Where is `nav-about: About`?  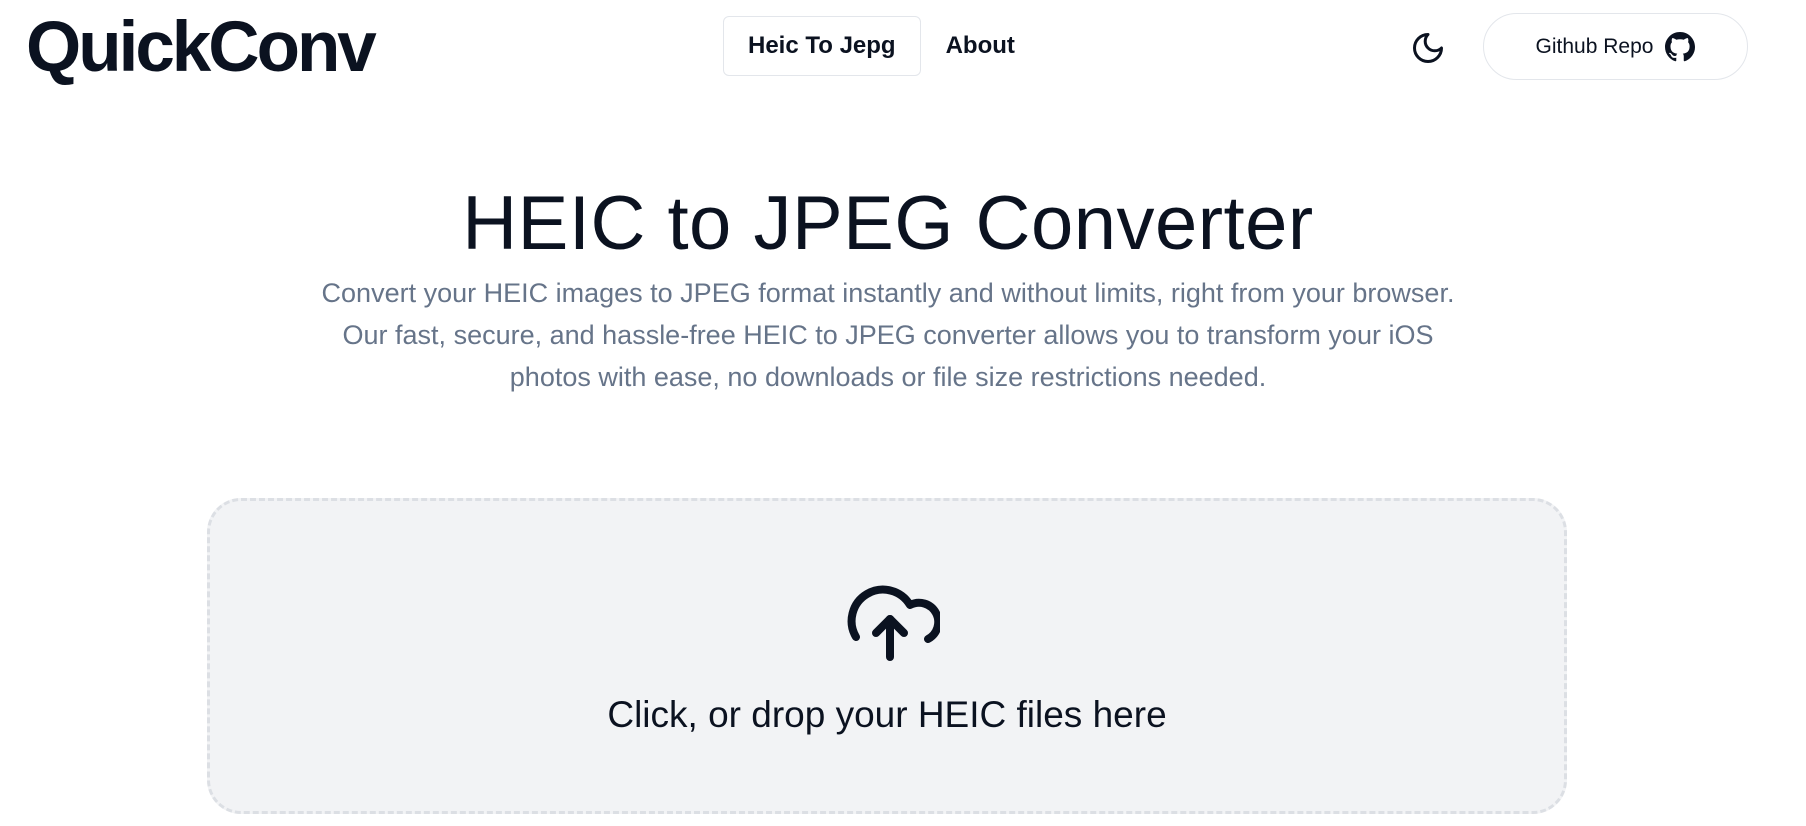 nav-about: About is located at coordinates (980, 46).